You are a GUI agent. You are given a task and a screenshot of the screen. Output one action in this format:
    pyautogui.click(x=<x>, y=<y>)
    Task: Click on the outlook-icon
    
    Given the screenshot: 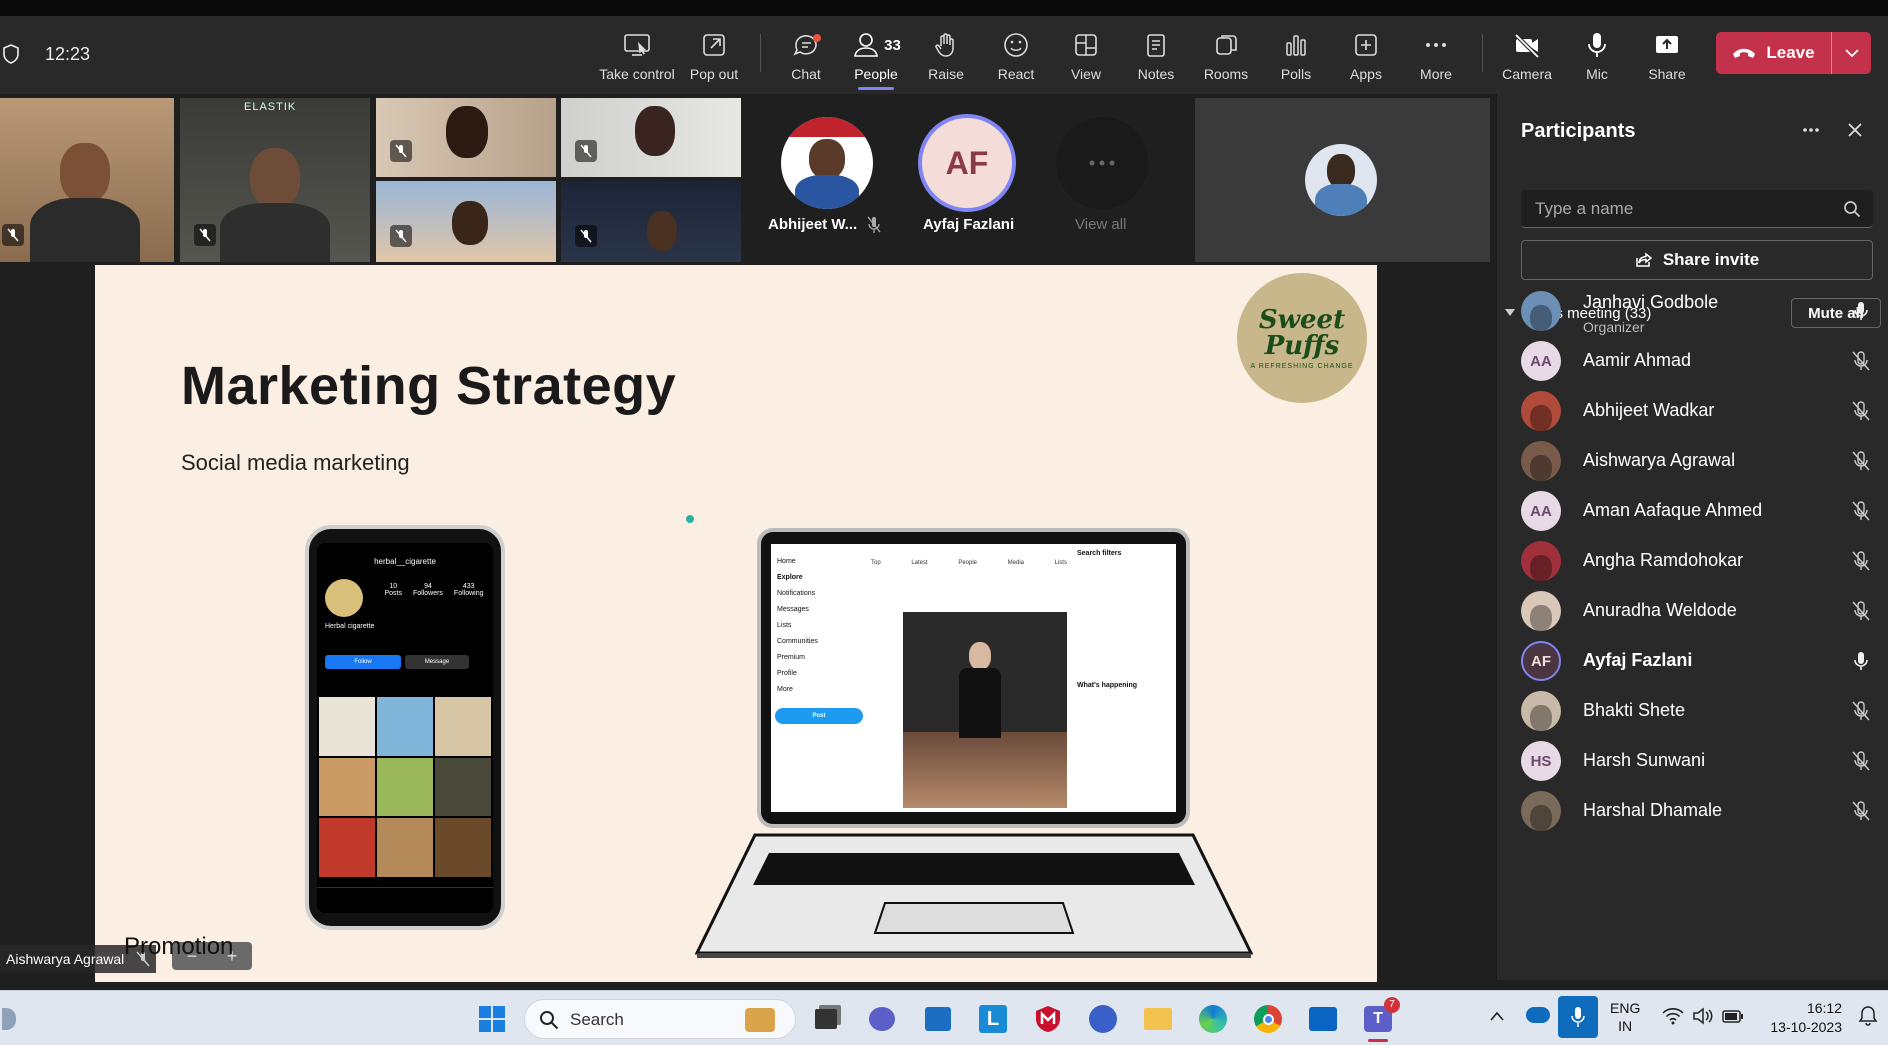 What is the action you would take?
    pyautogui.click(x=1323, y=1019)
    